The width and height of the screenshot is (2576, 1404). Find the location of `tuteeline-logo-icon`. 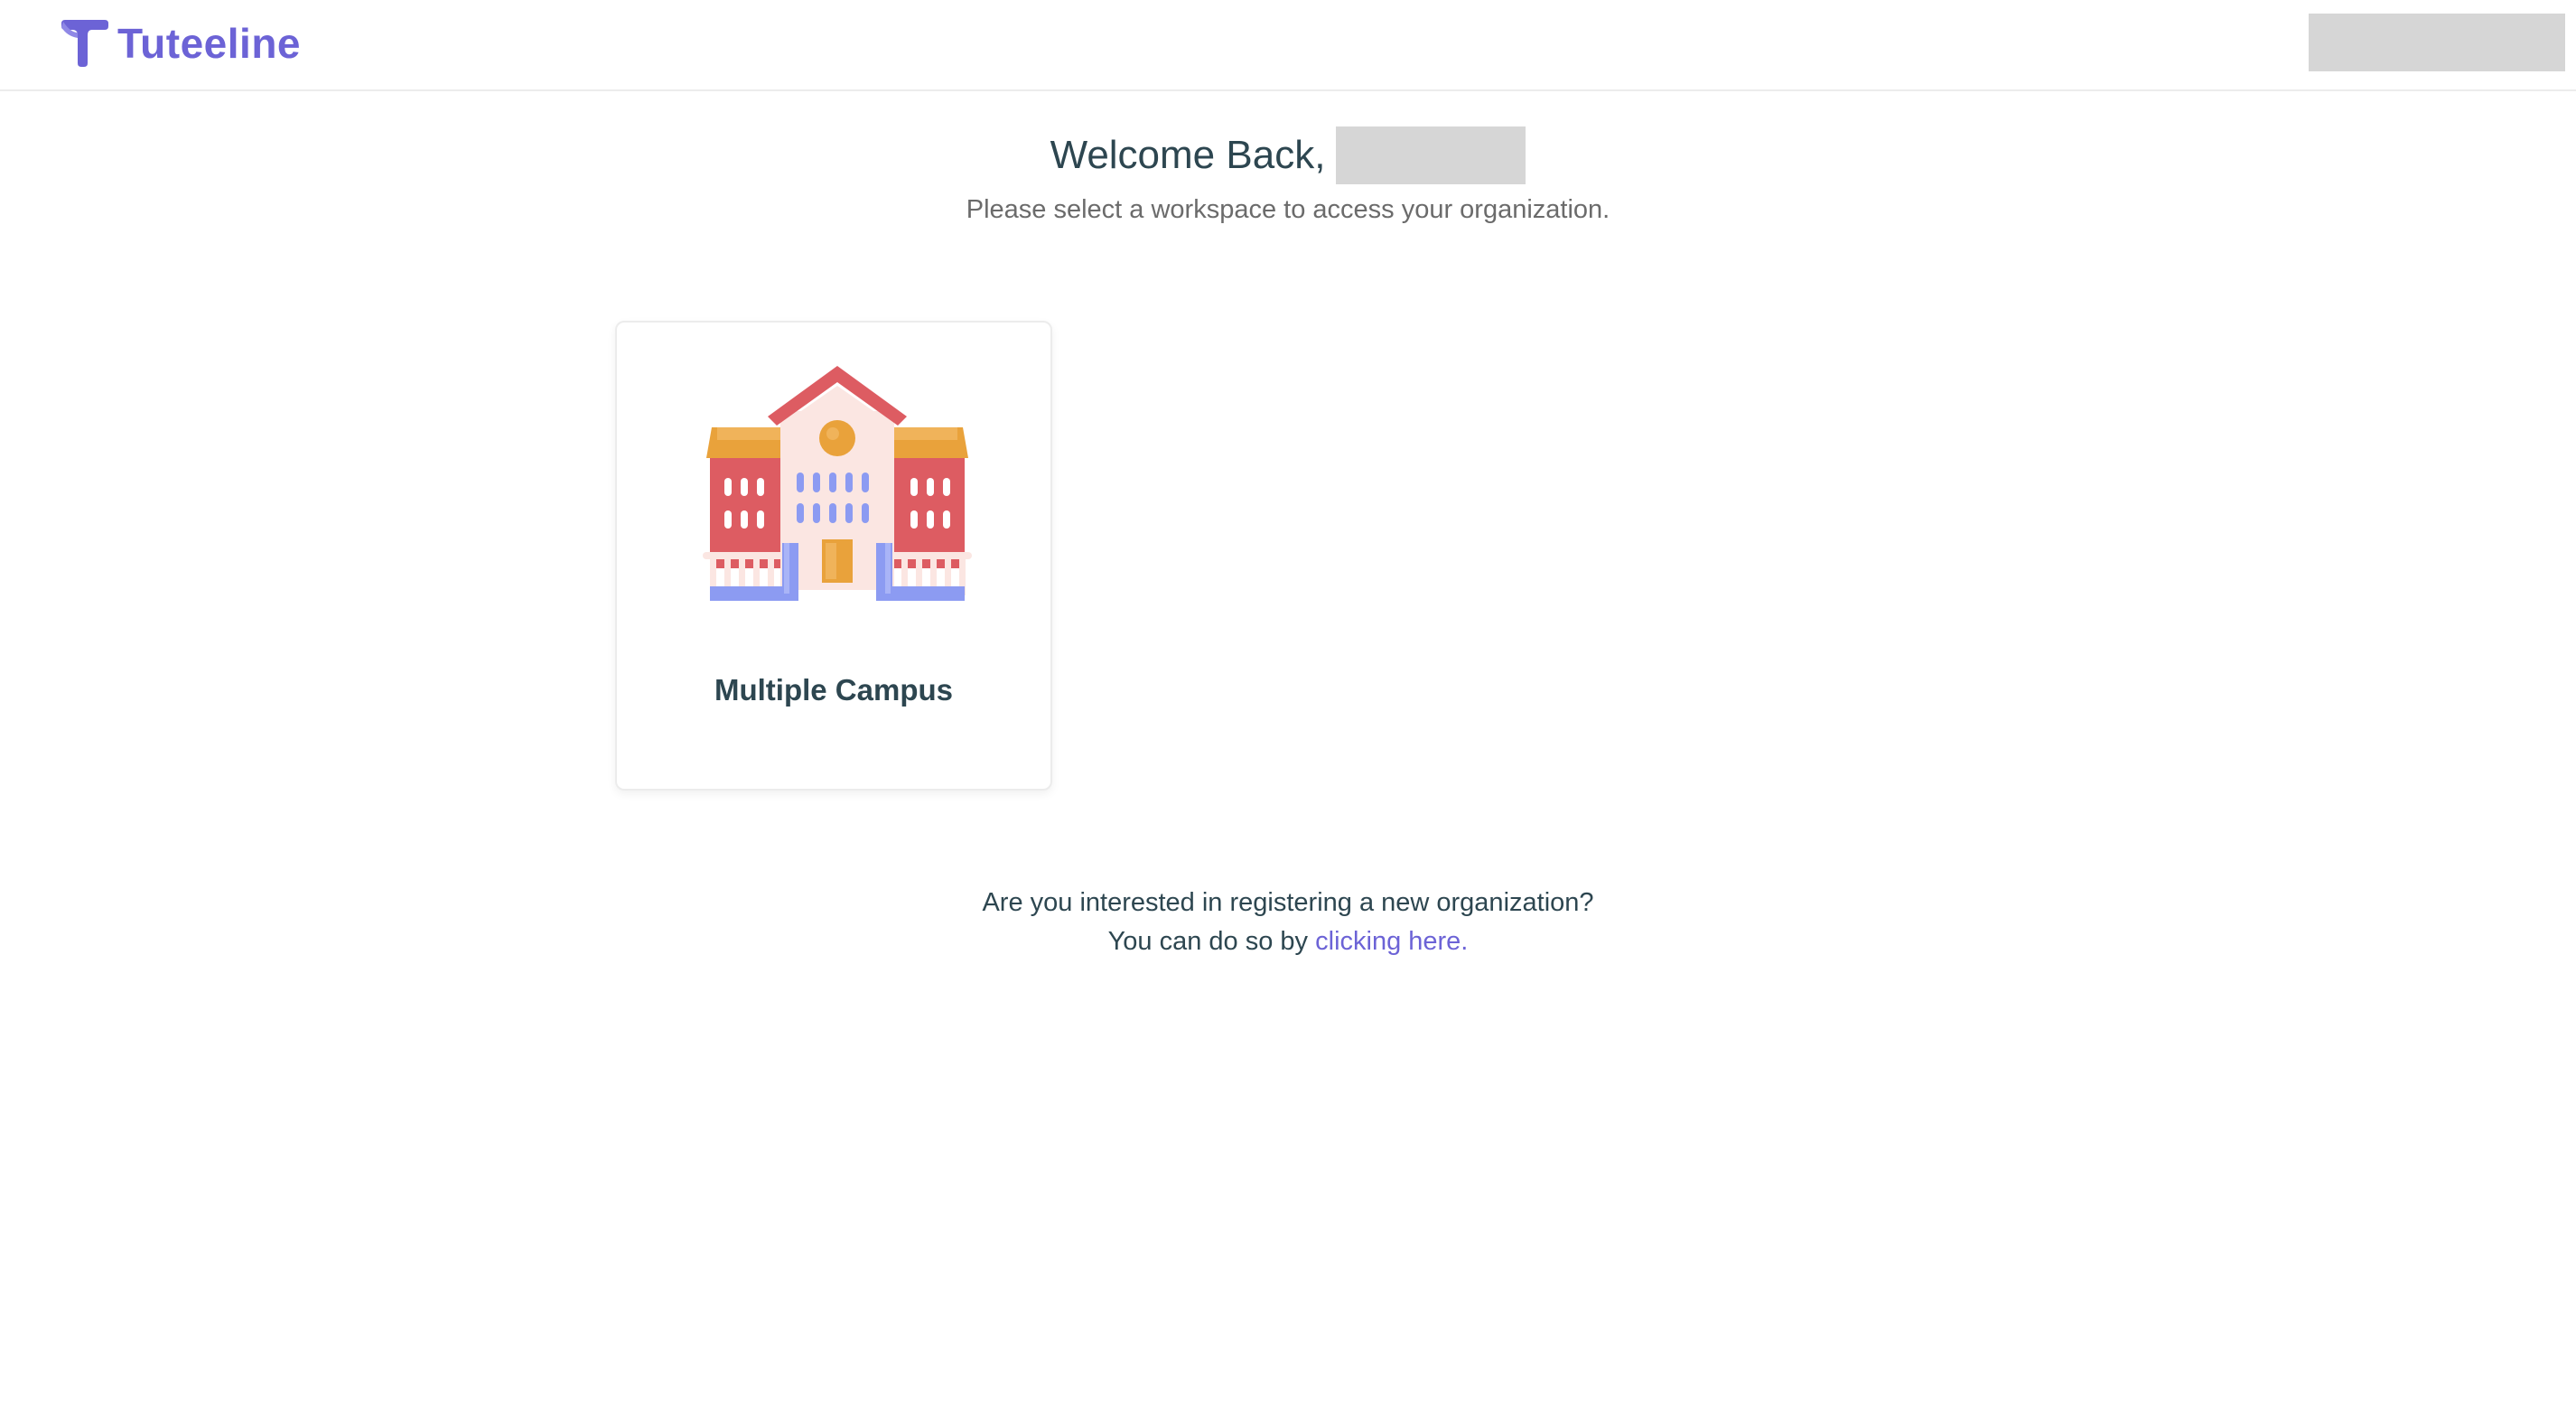

tuteeline-logo-icon is located at coordinates (84, 43).